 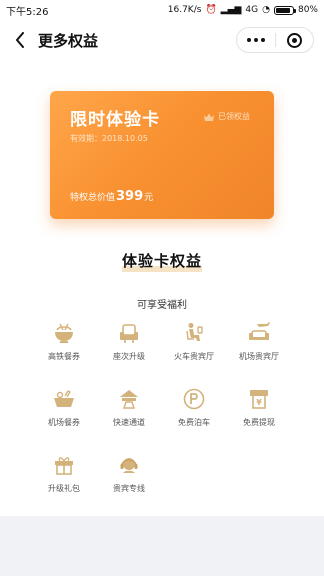 I want to click on mini-program-capsule, so click(x=275, y=40).